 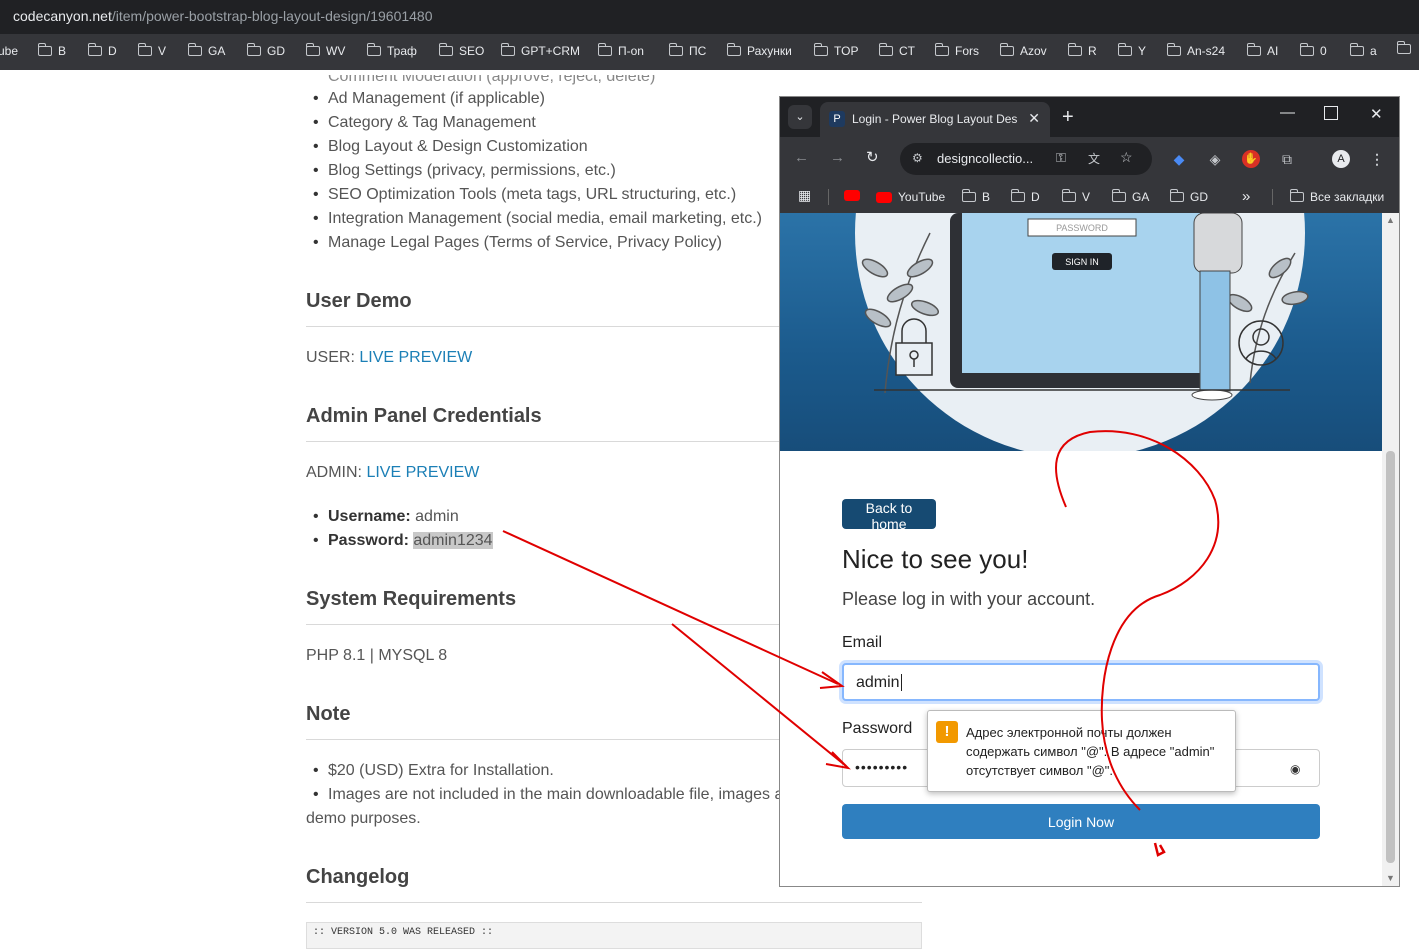 What do you see at coordinates (391, 50) in the screenshot?
I see `bookmark-folder: Траф` at bounding box center [391, 50].